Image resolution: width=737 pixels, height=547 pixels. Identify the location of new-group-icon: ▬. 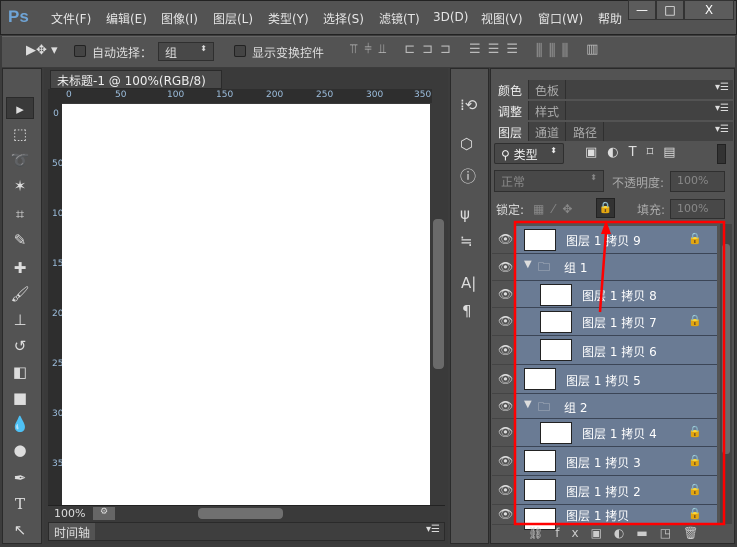
(647, 533).